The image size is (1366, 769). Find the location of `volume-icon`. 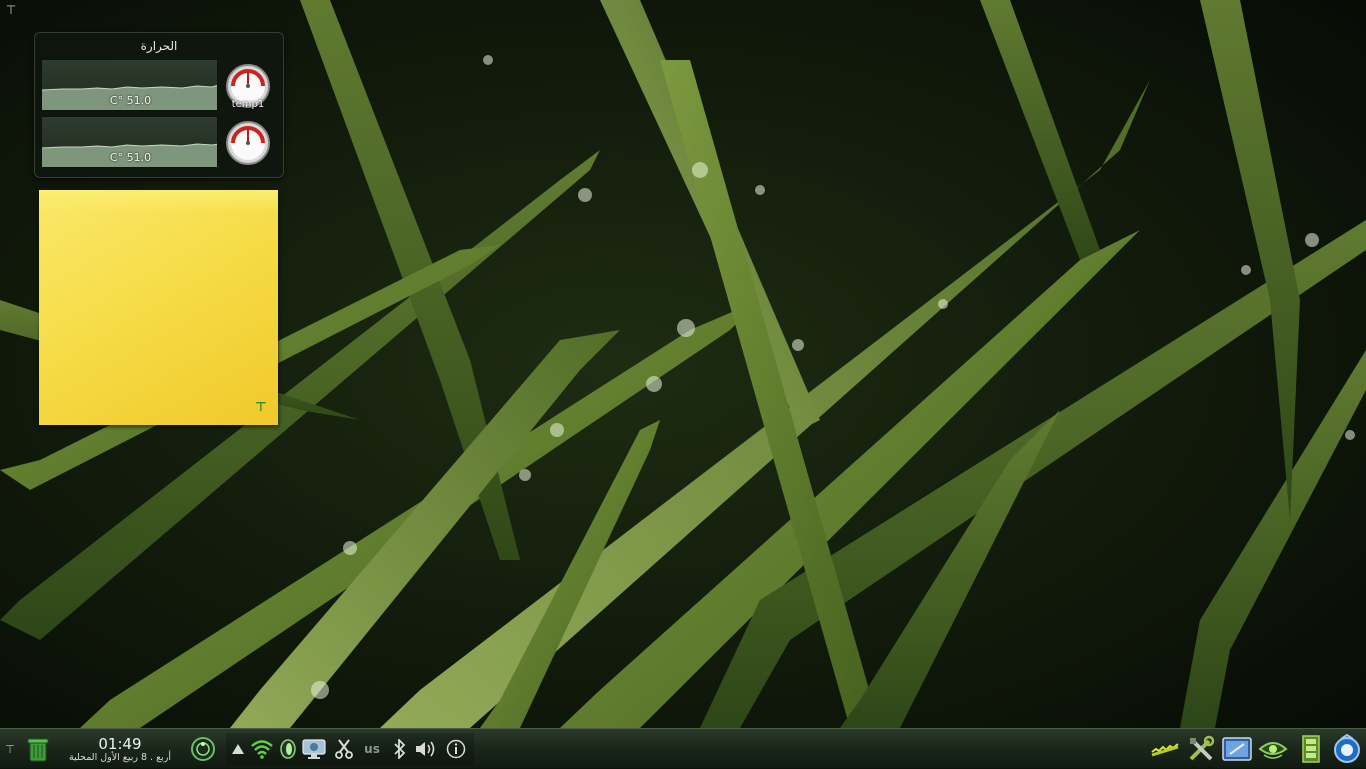

volume-icon is located at coordinates (426, 749).